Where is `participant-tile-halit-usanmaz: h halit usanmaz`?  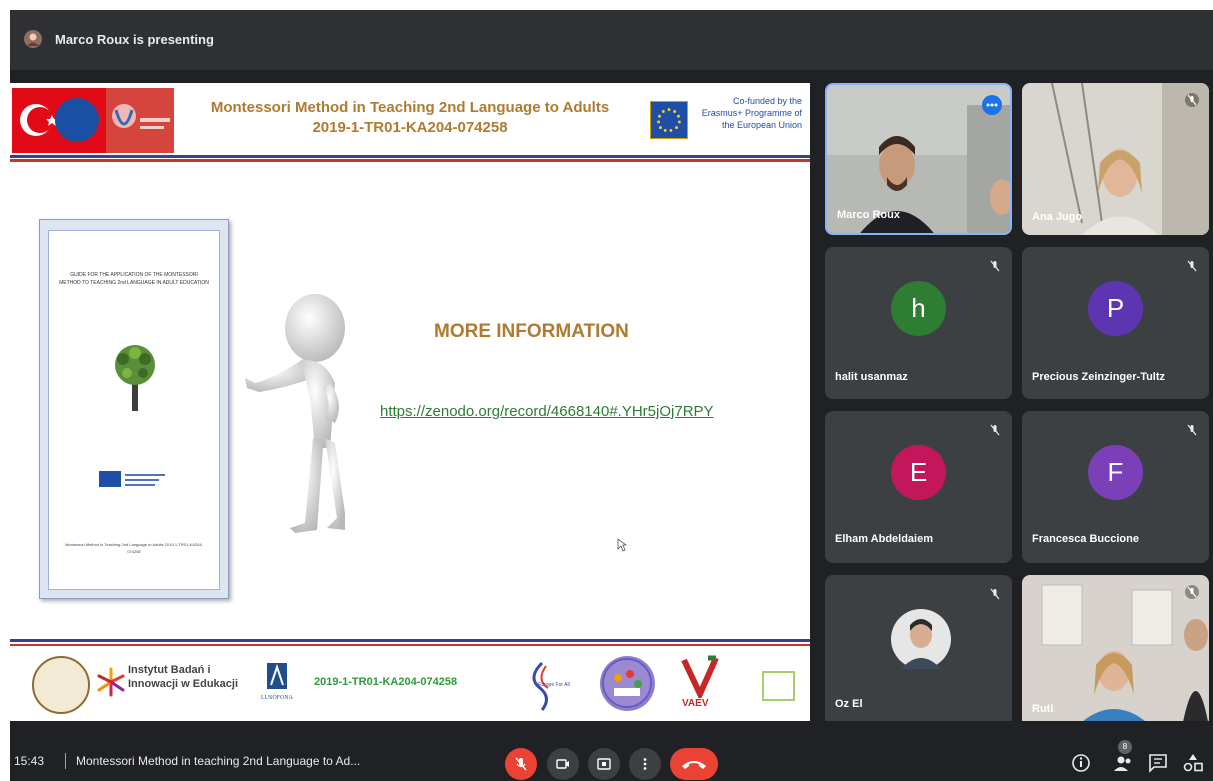 participant-tile-halit-usanmaz: h halit usanmaz is located at coordinates (918, 323).